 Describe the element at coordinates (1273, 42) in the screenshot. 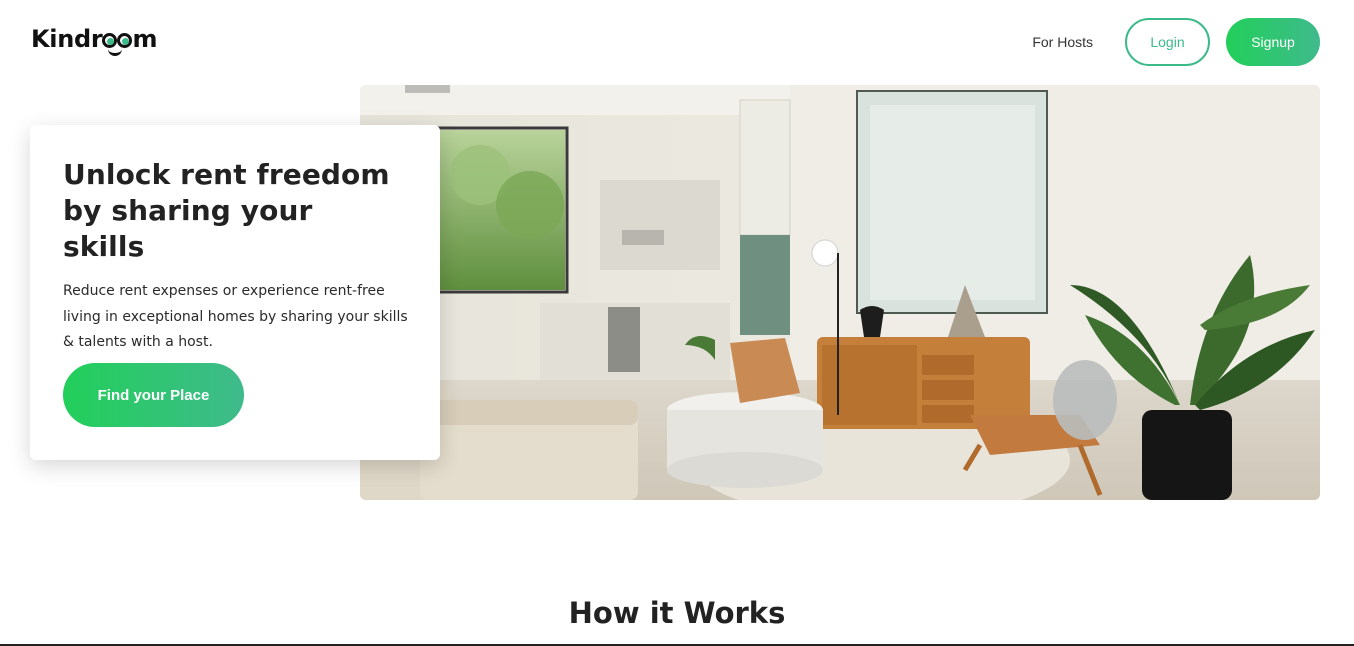

I see `signup-button: Signup` at that location.